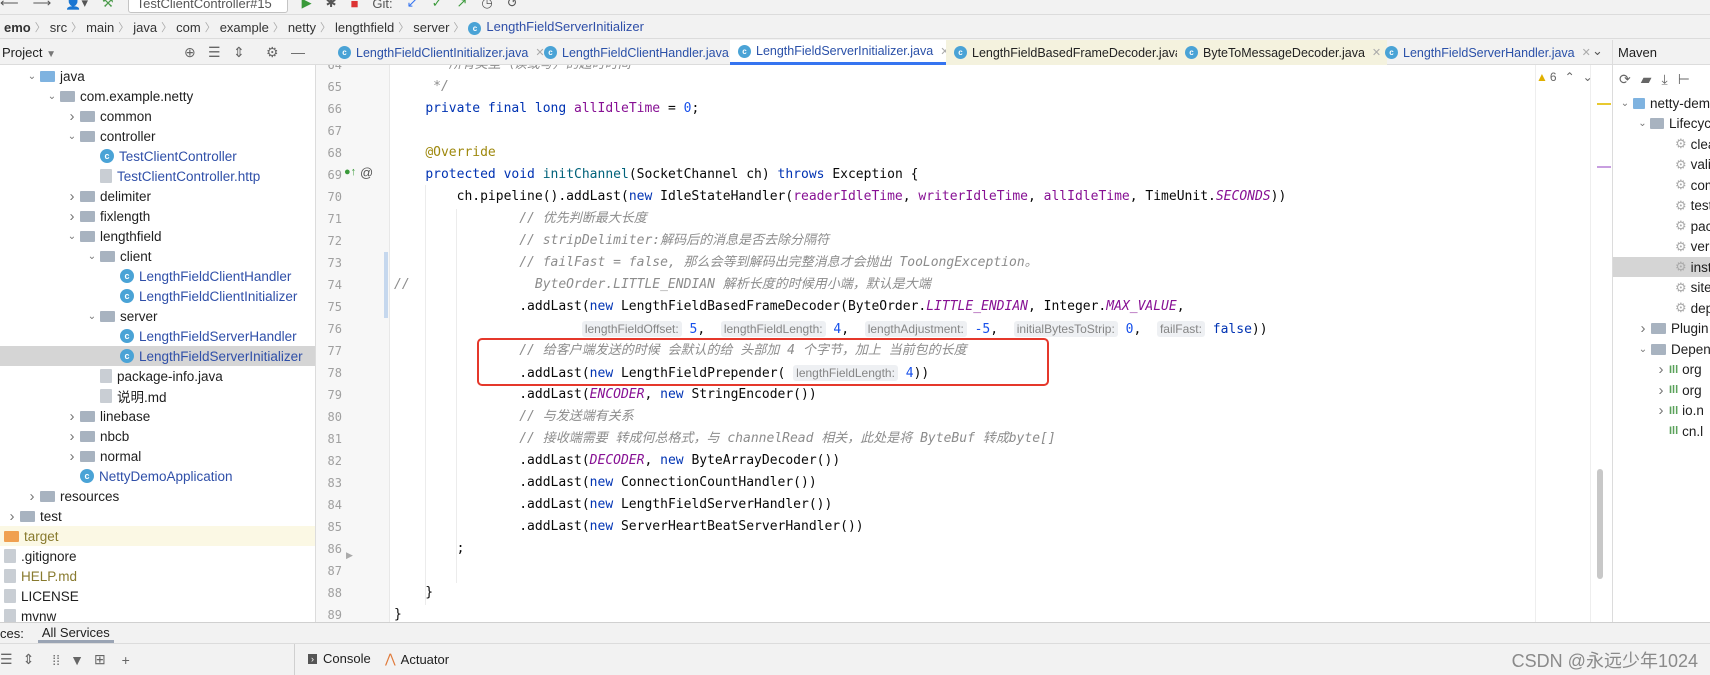 This screenshot has height=675, width=1710. What do you see at coordinates (108, 5) in the screenshot?
I see `build-icon: ⚒` at bounding box center [108, 5].